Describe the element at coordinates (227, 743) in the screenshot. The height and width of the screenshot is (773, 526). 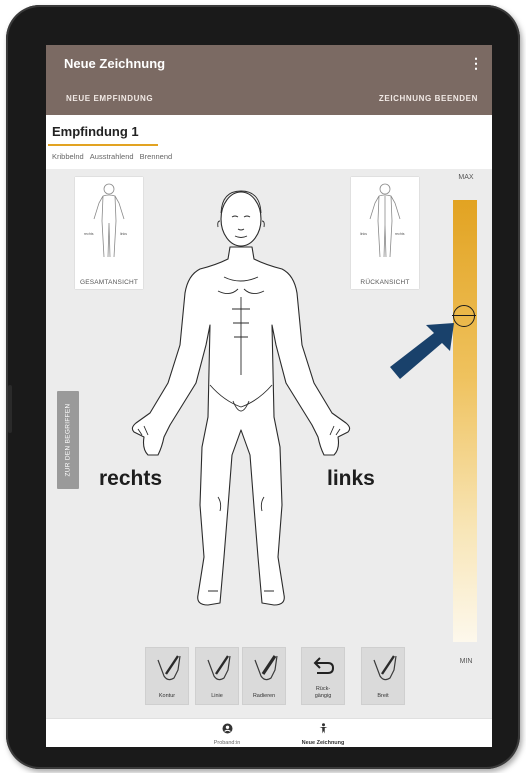
I see `nav-proband-label: Proband:in` at that location.